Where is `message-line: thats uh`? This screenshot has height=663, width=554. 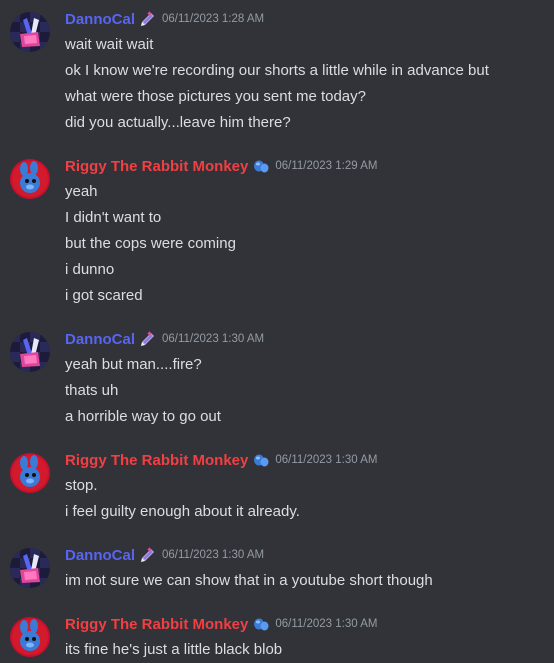 message-line: thats uh is located at coordinates (92, 390).